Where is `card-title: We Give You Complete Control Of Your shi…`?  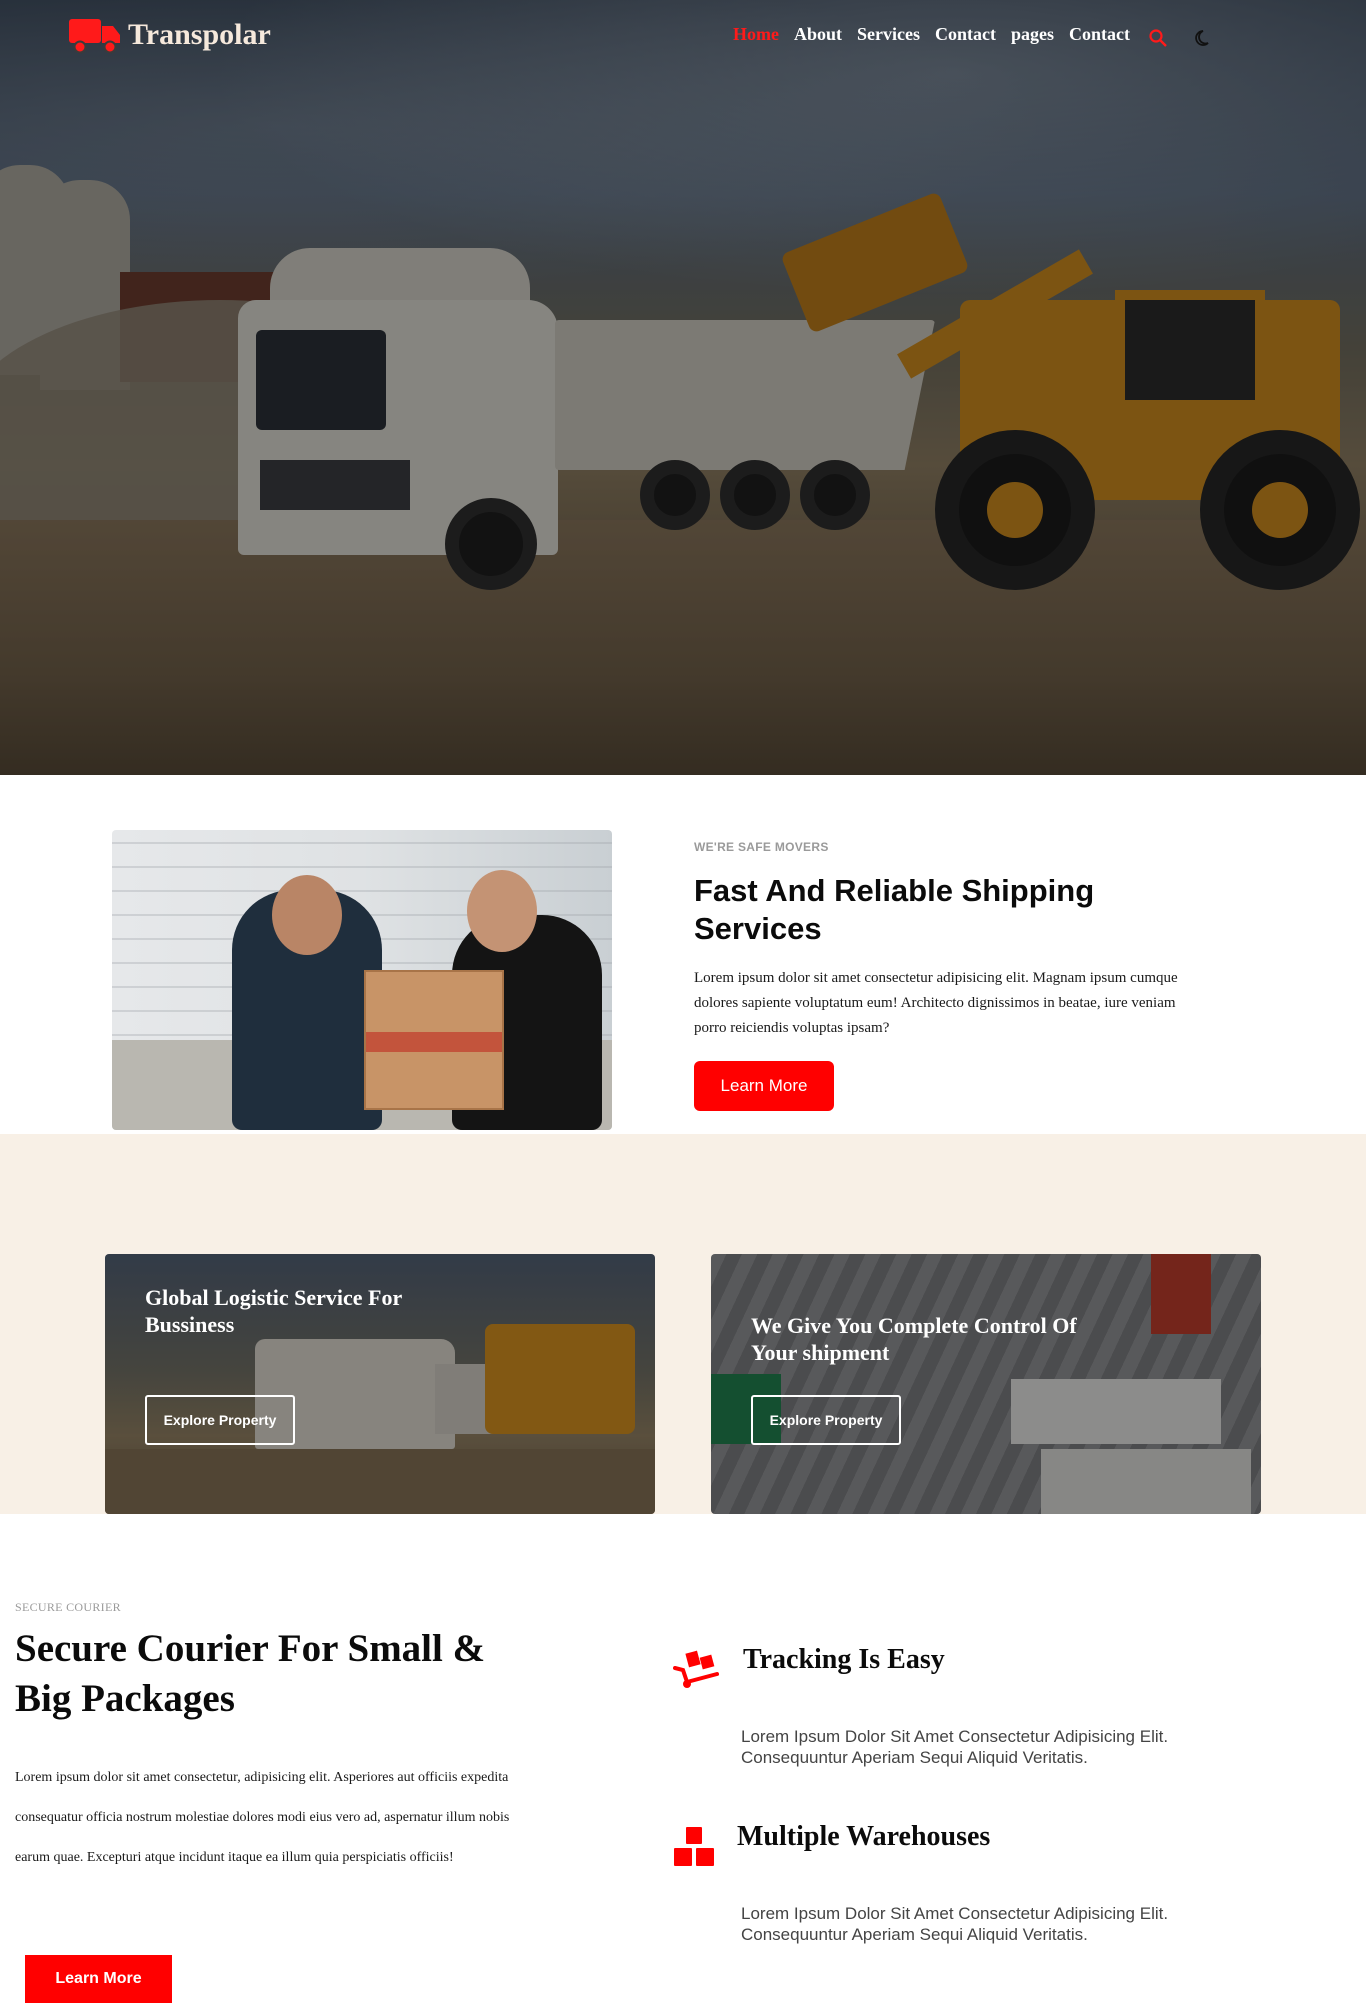
card-title: We Give You Complete Control Of Your shi… is located at coordinates (914, 1339).